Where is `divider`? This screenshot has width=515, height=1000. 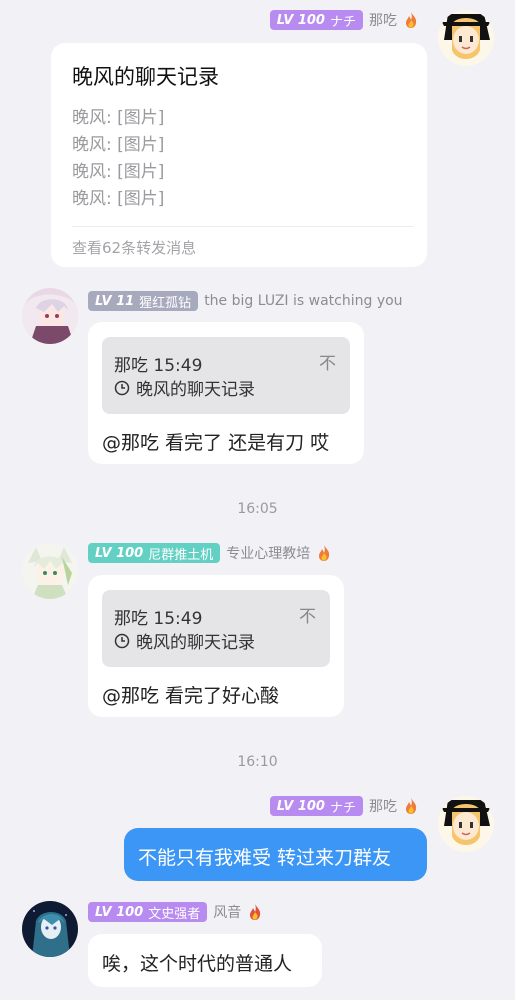
divider is located at coordinates (242, 226).